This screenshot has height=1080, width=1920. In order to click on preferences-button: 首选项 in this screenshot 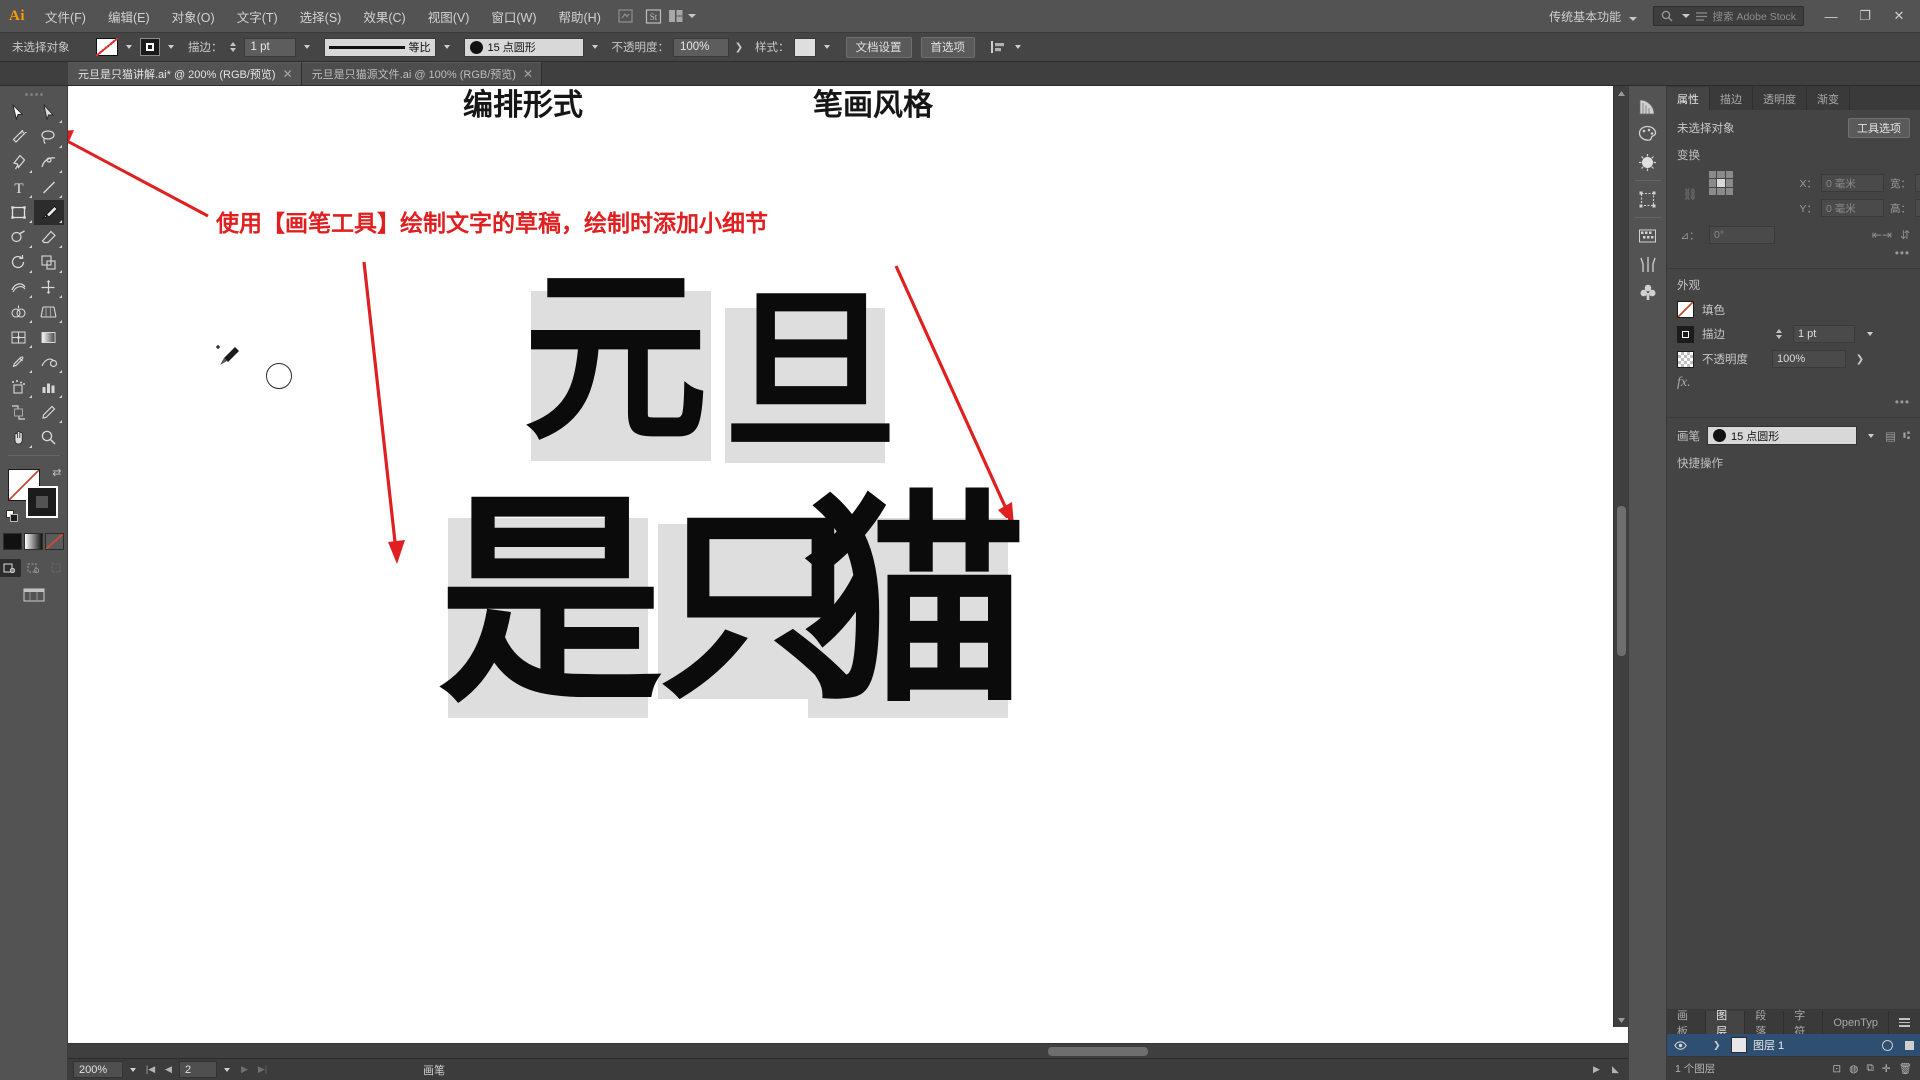, I will do `click(947, 47)`.